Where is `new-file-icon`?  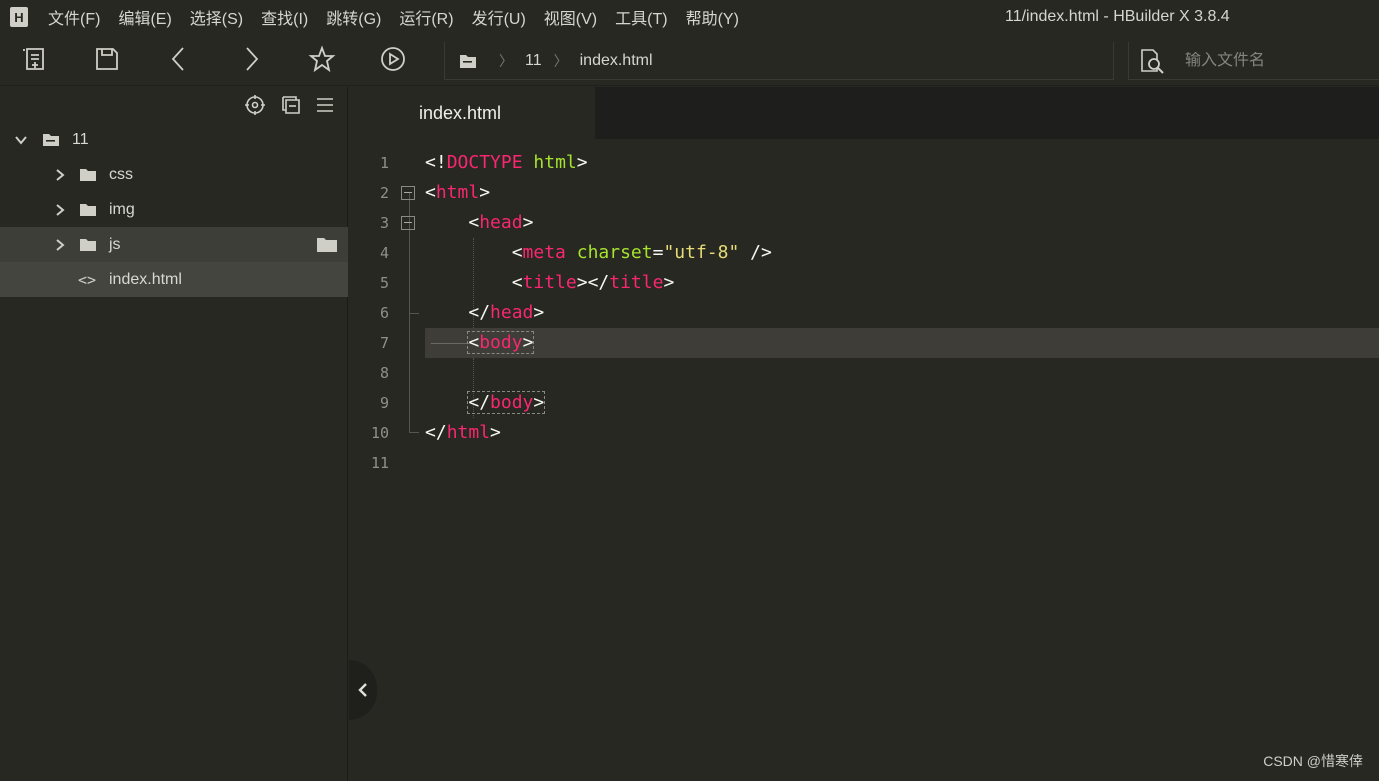 new-file-icon is located at coordinates (33, 59).